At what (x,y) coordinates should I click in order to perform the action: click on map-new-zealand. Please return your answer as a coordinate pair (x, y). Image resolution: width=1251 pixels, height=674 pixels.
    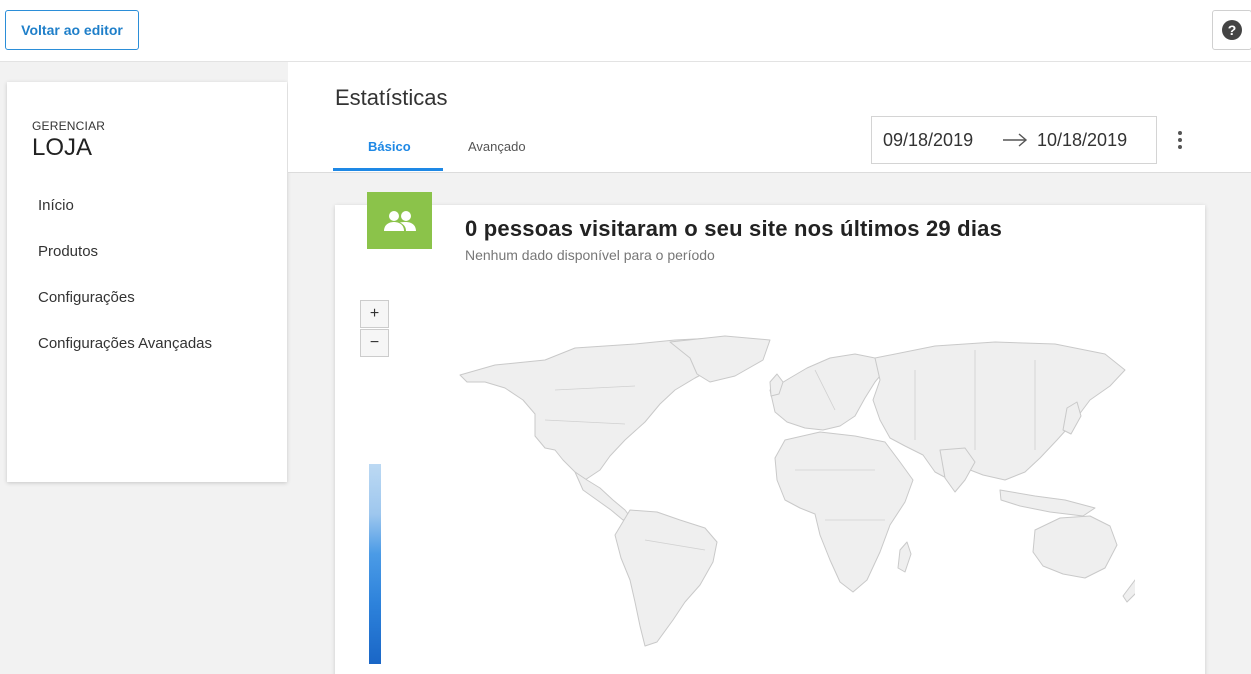
    Looking at the image, I should click on (1128, 591).